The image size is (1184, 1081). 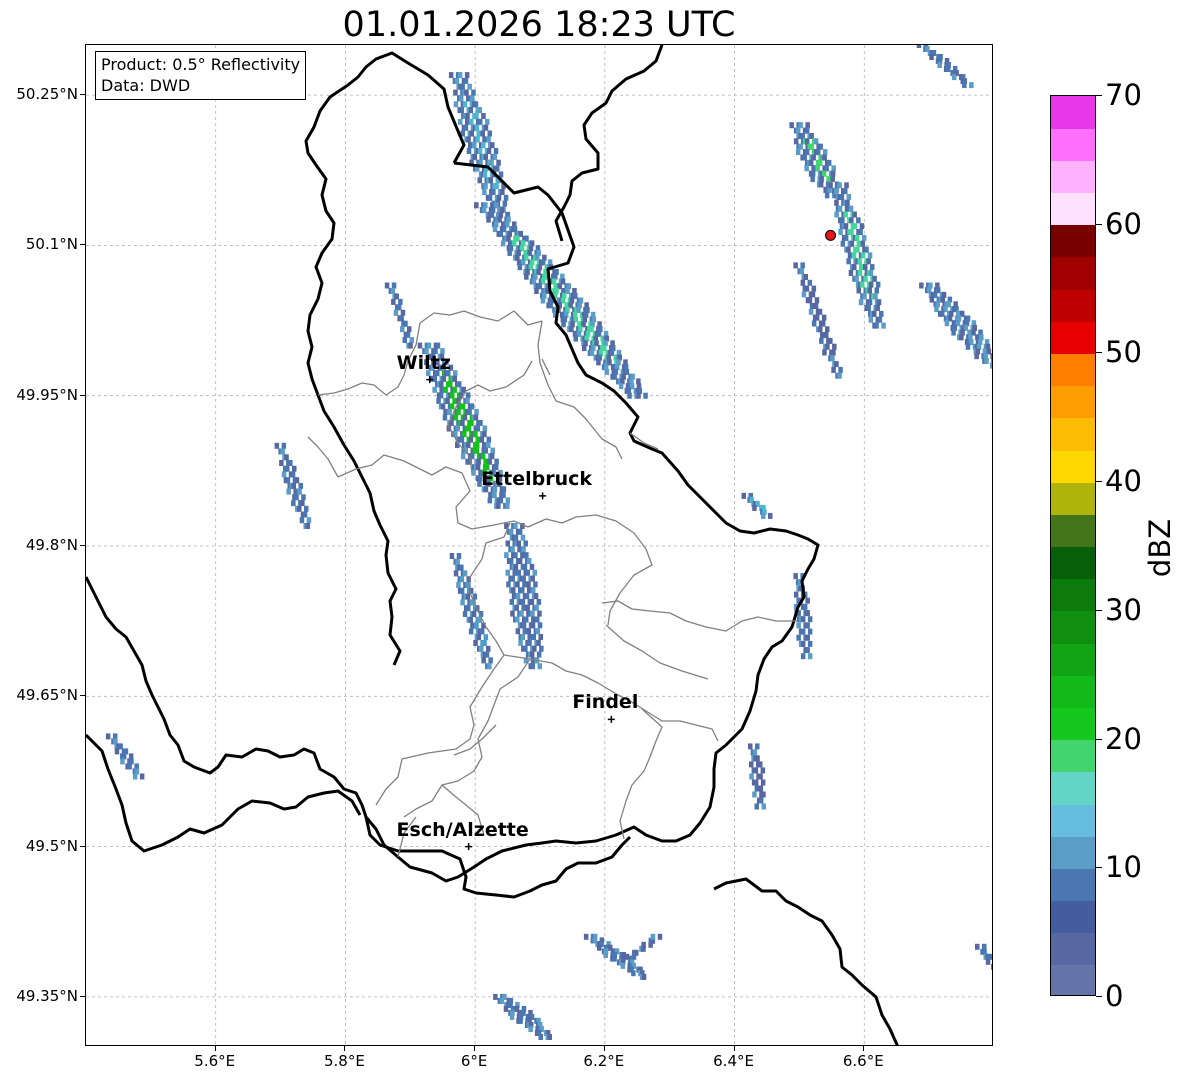 I want to click on colorbar-tick, so click(x=1099, y=95).